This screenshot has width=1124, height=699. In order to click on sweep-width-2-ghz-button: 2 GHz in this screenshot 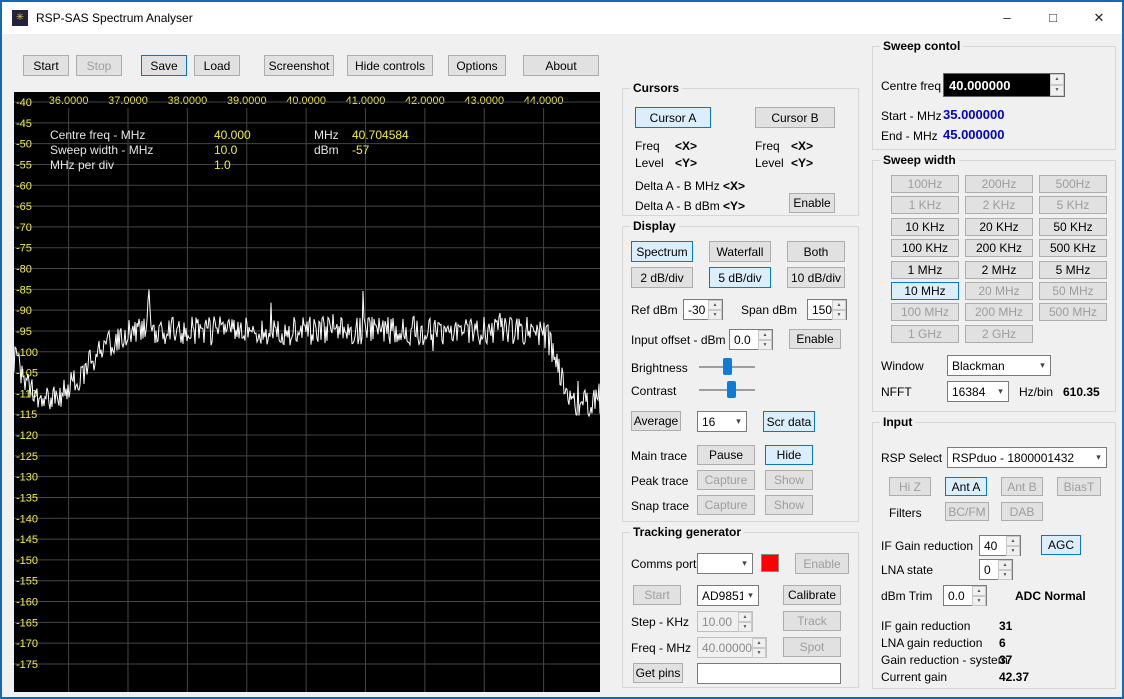, I will do `click(999, 333)`.